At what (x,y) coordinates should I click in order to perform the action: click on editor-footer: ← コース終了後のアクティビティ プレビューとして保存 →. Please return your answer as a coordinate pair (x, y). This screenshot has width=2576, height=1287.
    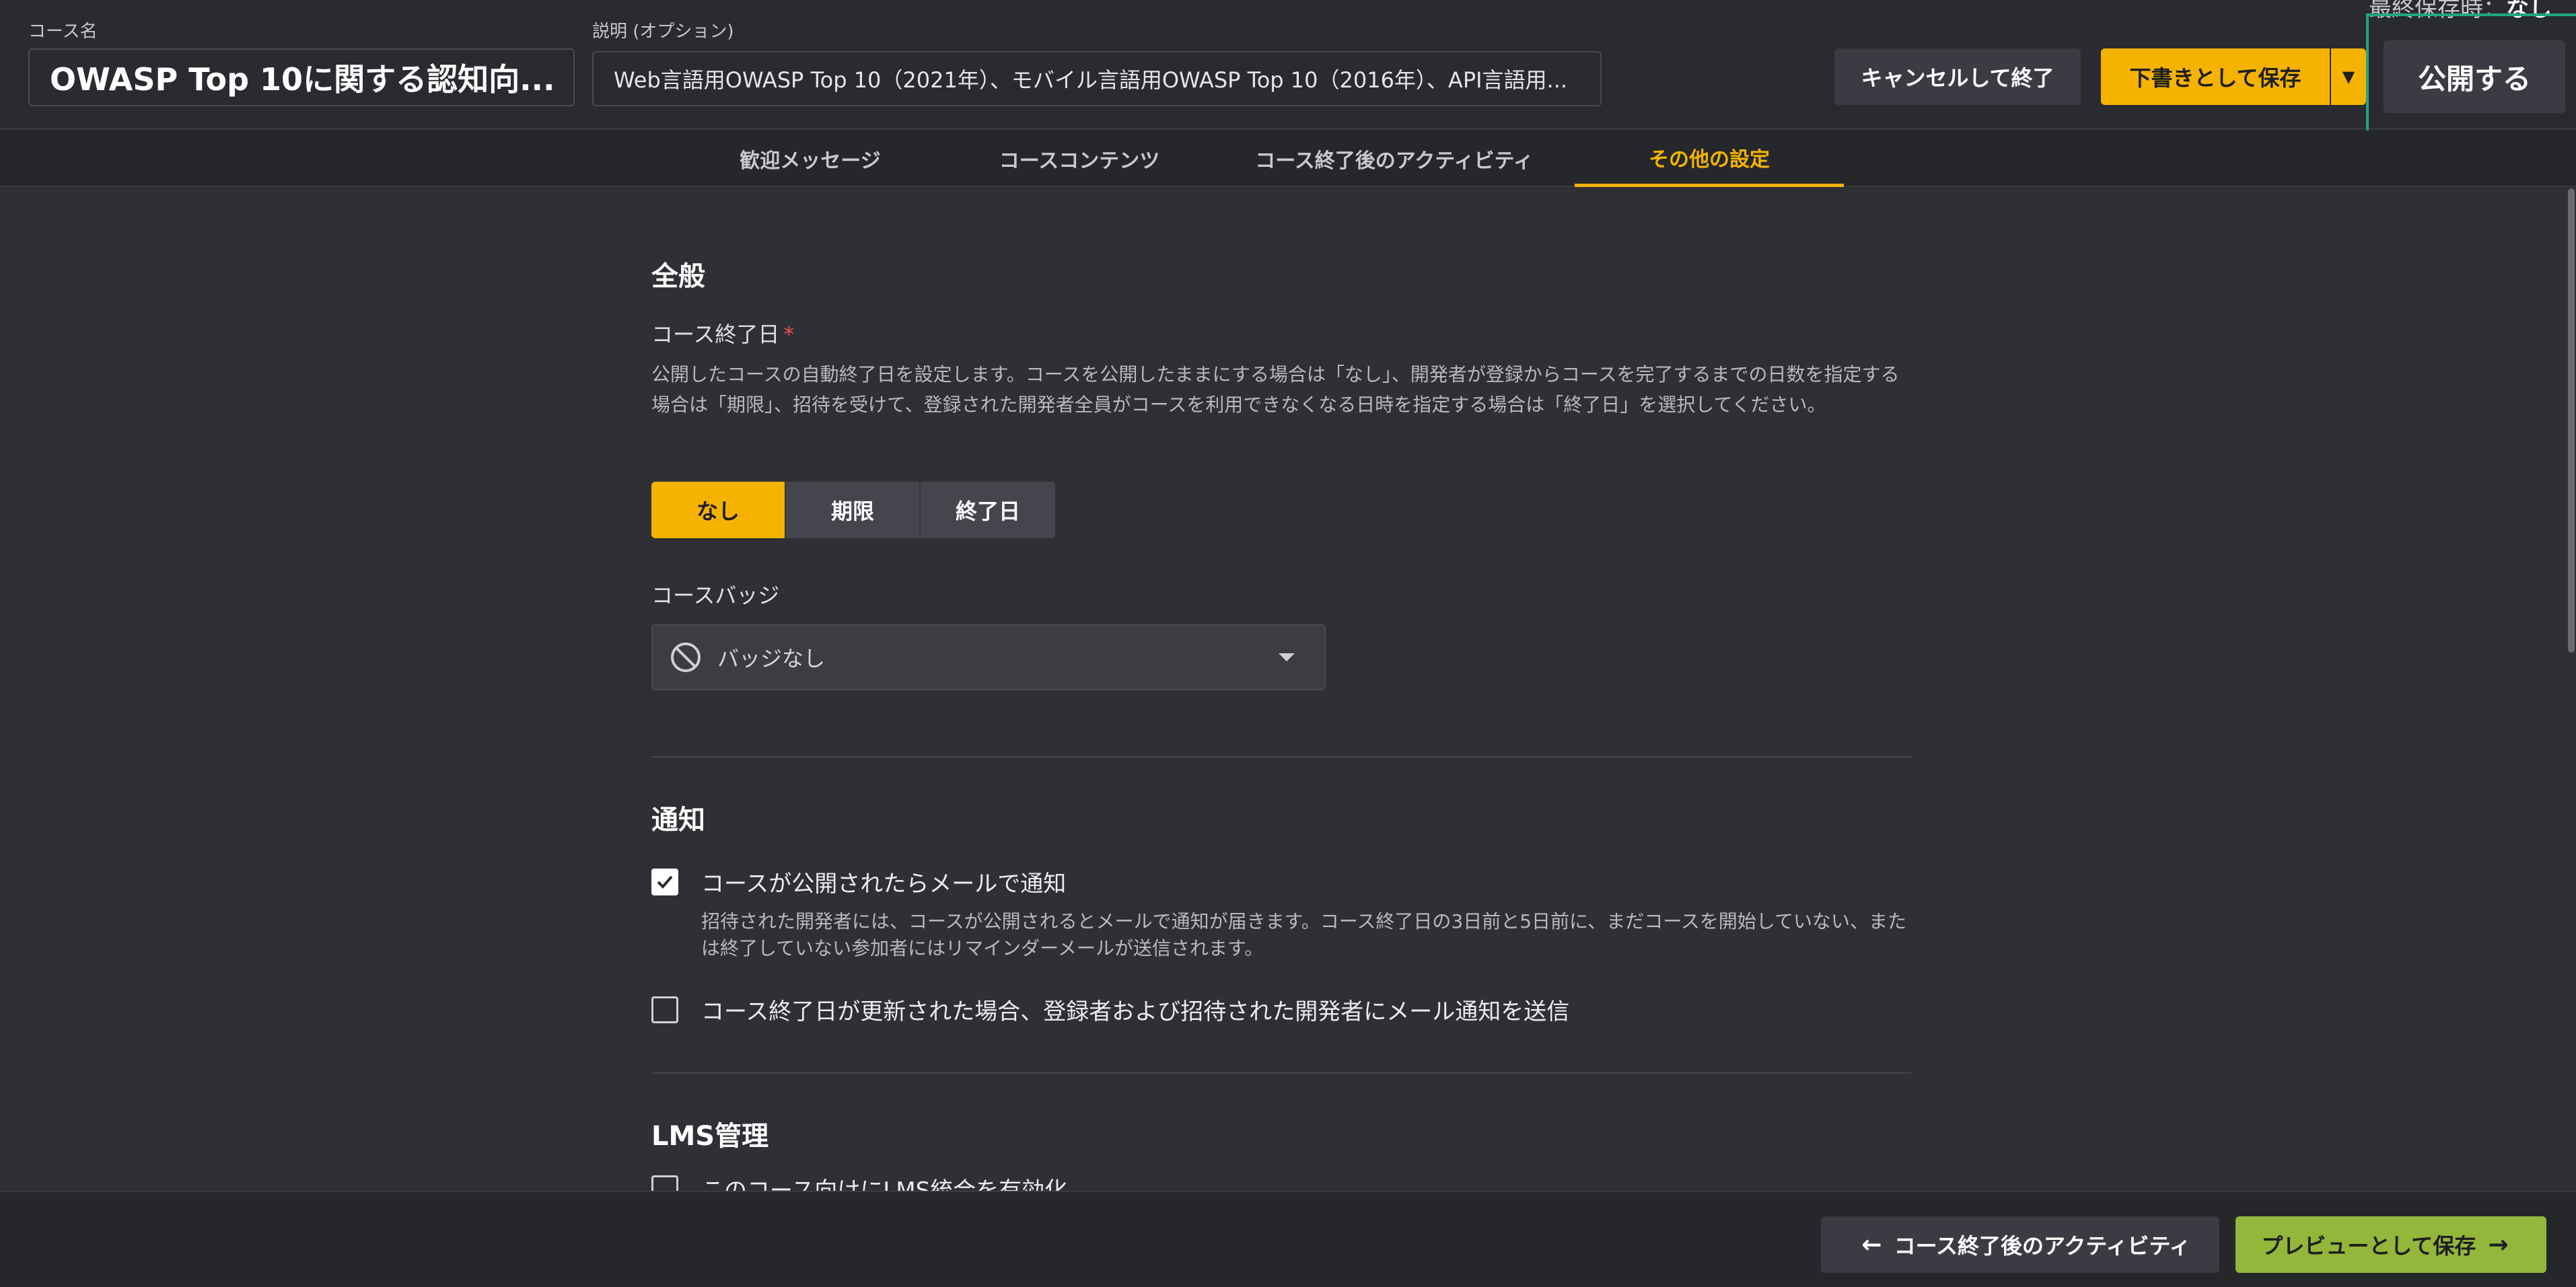
    Looking at the image, I should click on (1288, 1239).